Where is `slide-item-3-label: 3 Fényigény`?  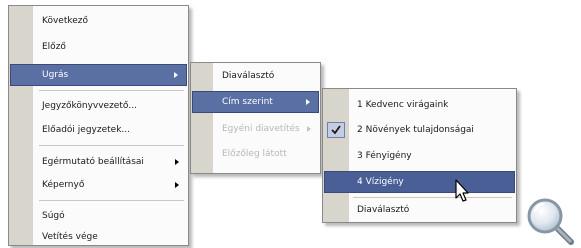
slide-item-3-label: 3 Fényigény is located at coordinates (384, 156).